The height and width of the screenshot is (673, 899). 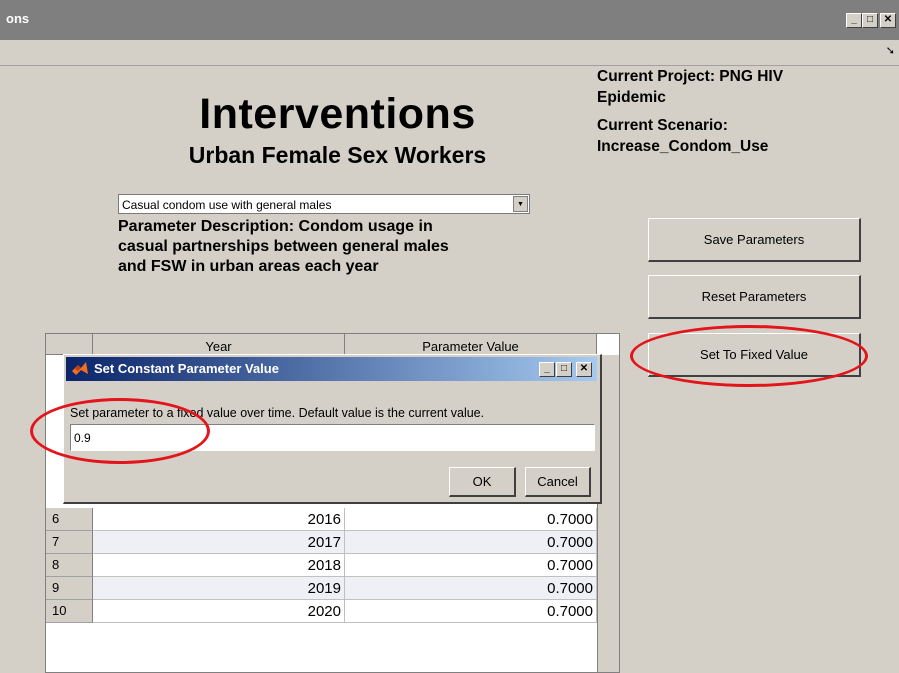 I want to click on dialog-title: Set Constant Parameter Value, so click(x=186, y=368).